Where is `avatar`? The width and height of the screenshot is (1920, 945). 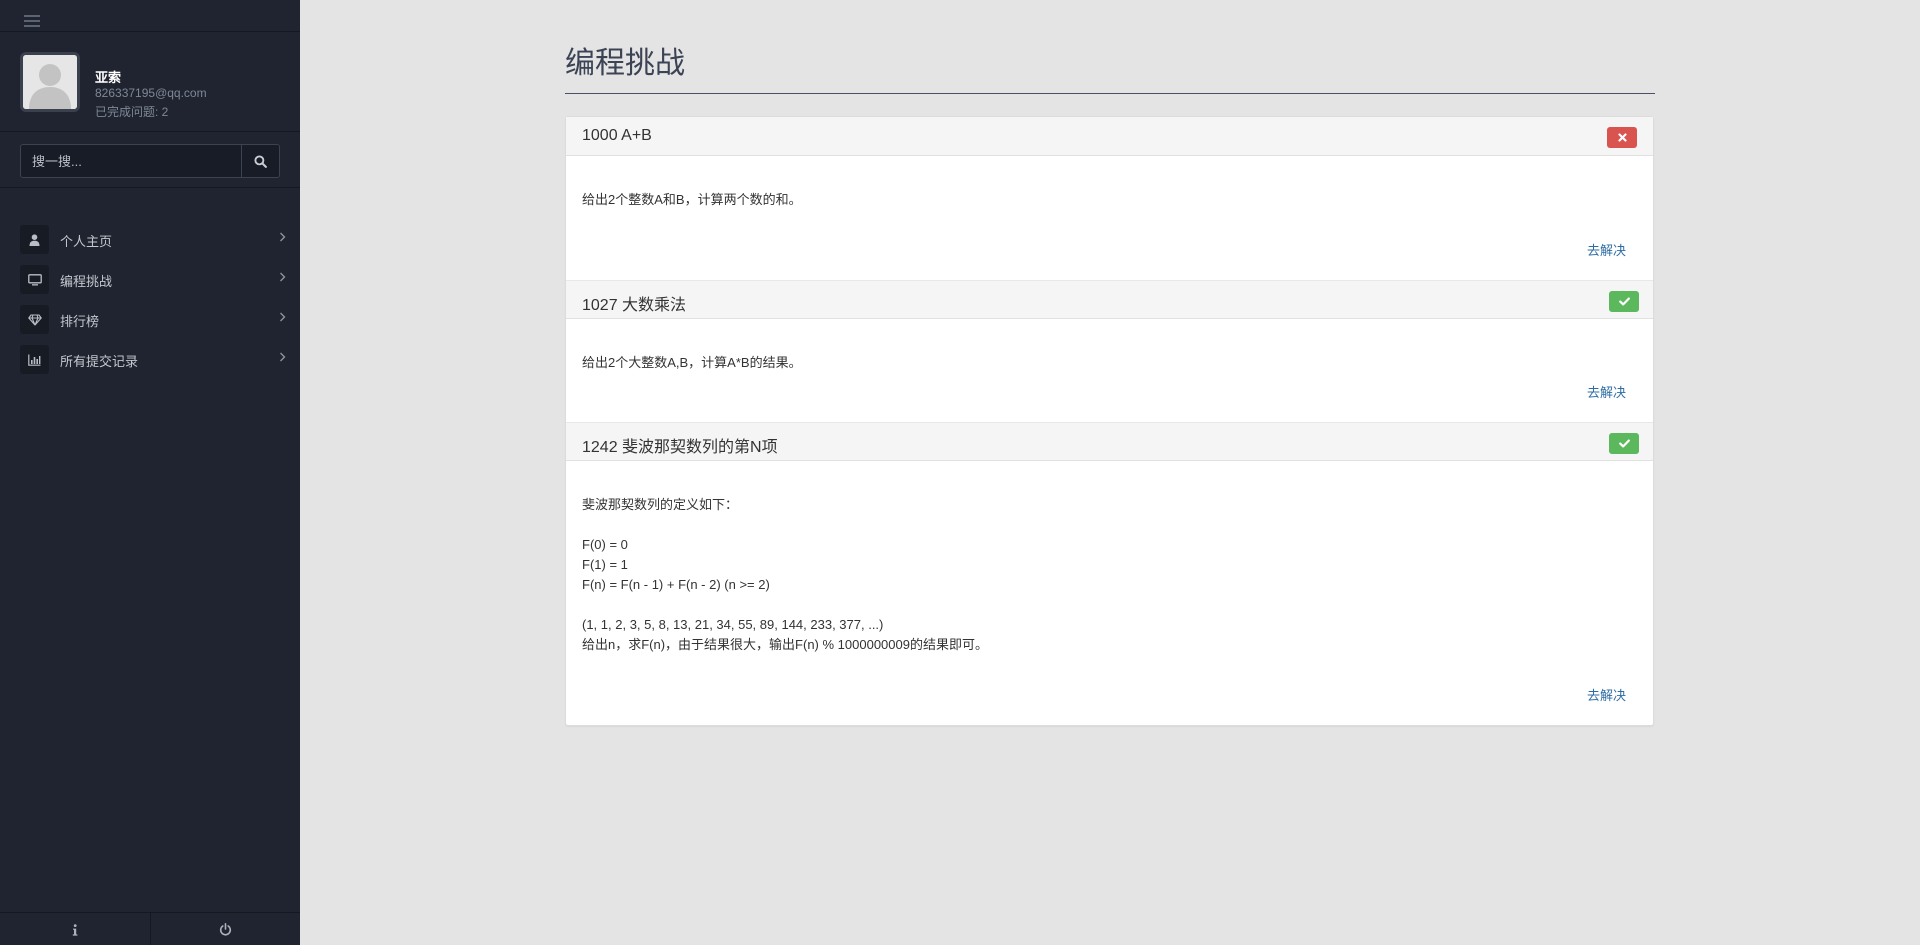
avatar is located at coordinates (50, 82).